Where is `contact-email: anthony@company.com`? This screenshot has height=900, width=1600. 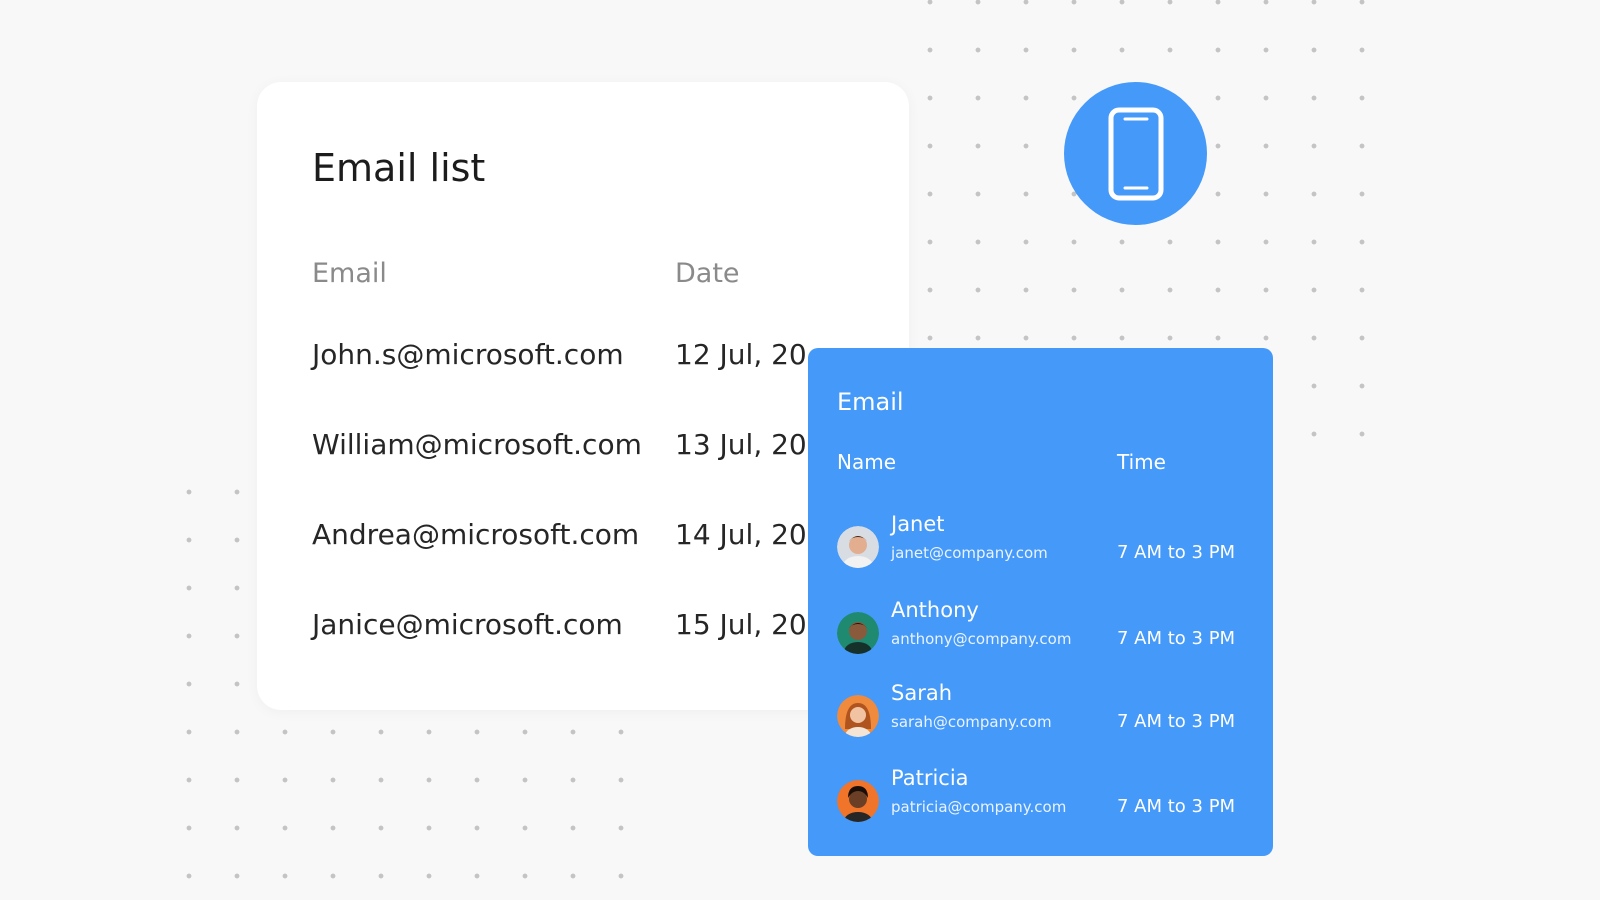 contact-email: anthony@company.com is located at coordinates (981, 639).